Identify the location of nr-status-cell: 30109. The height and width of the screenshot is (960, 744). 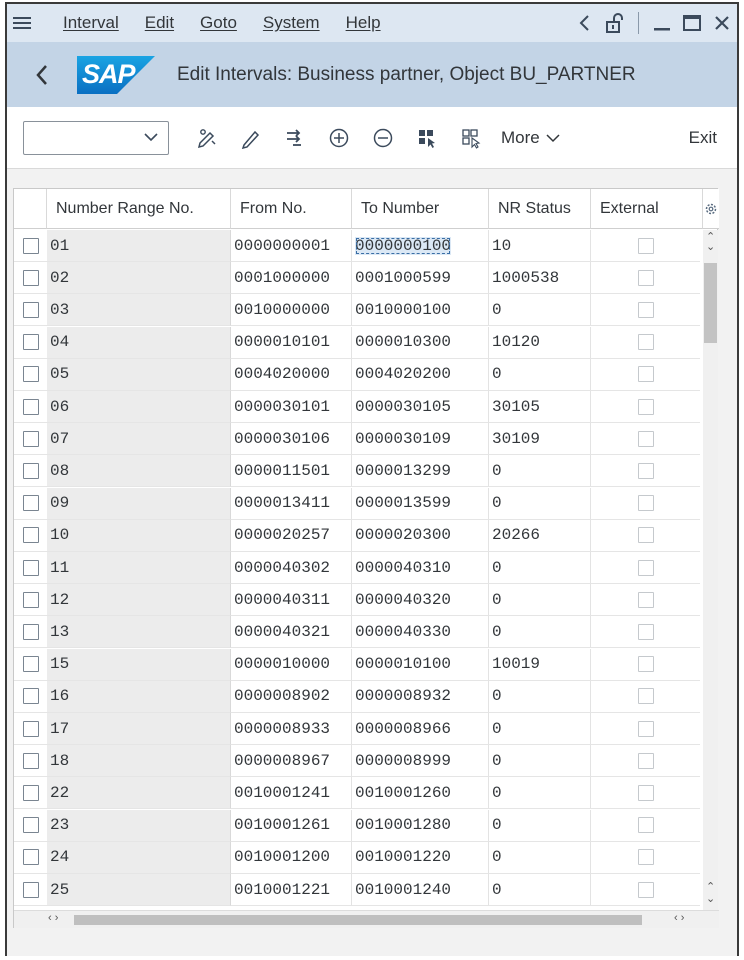
(540, 439).